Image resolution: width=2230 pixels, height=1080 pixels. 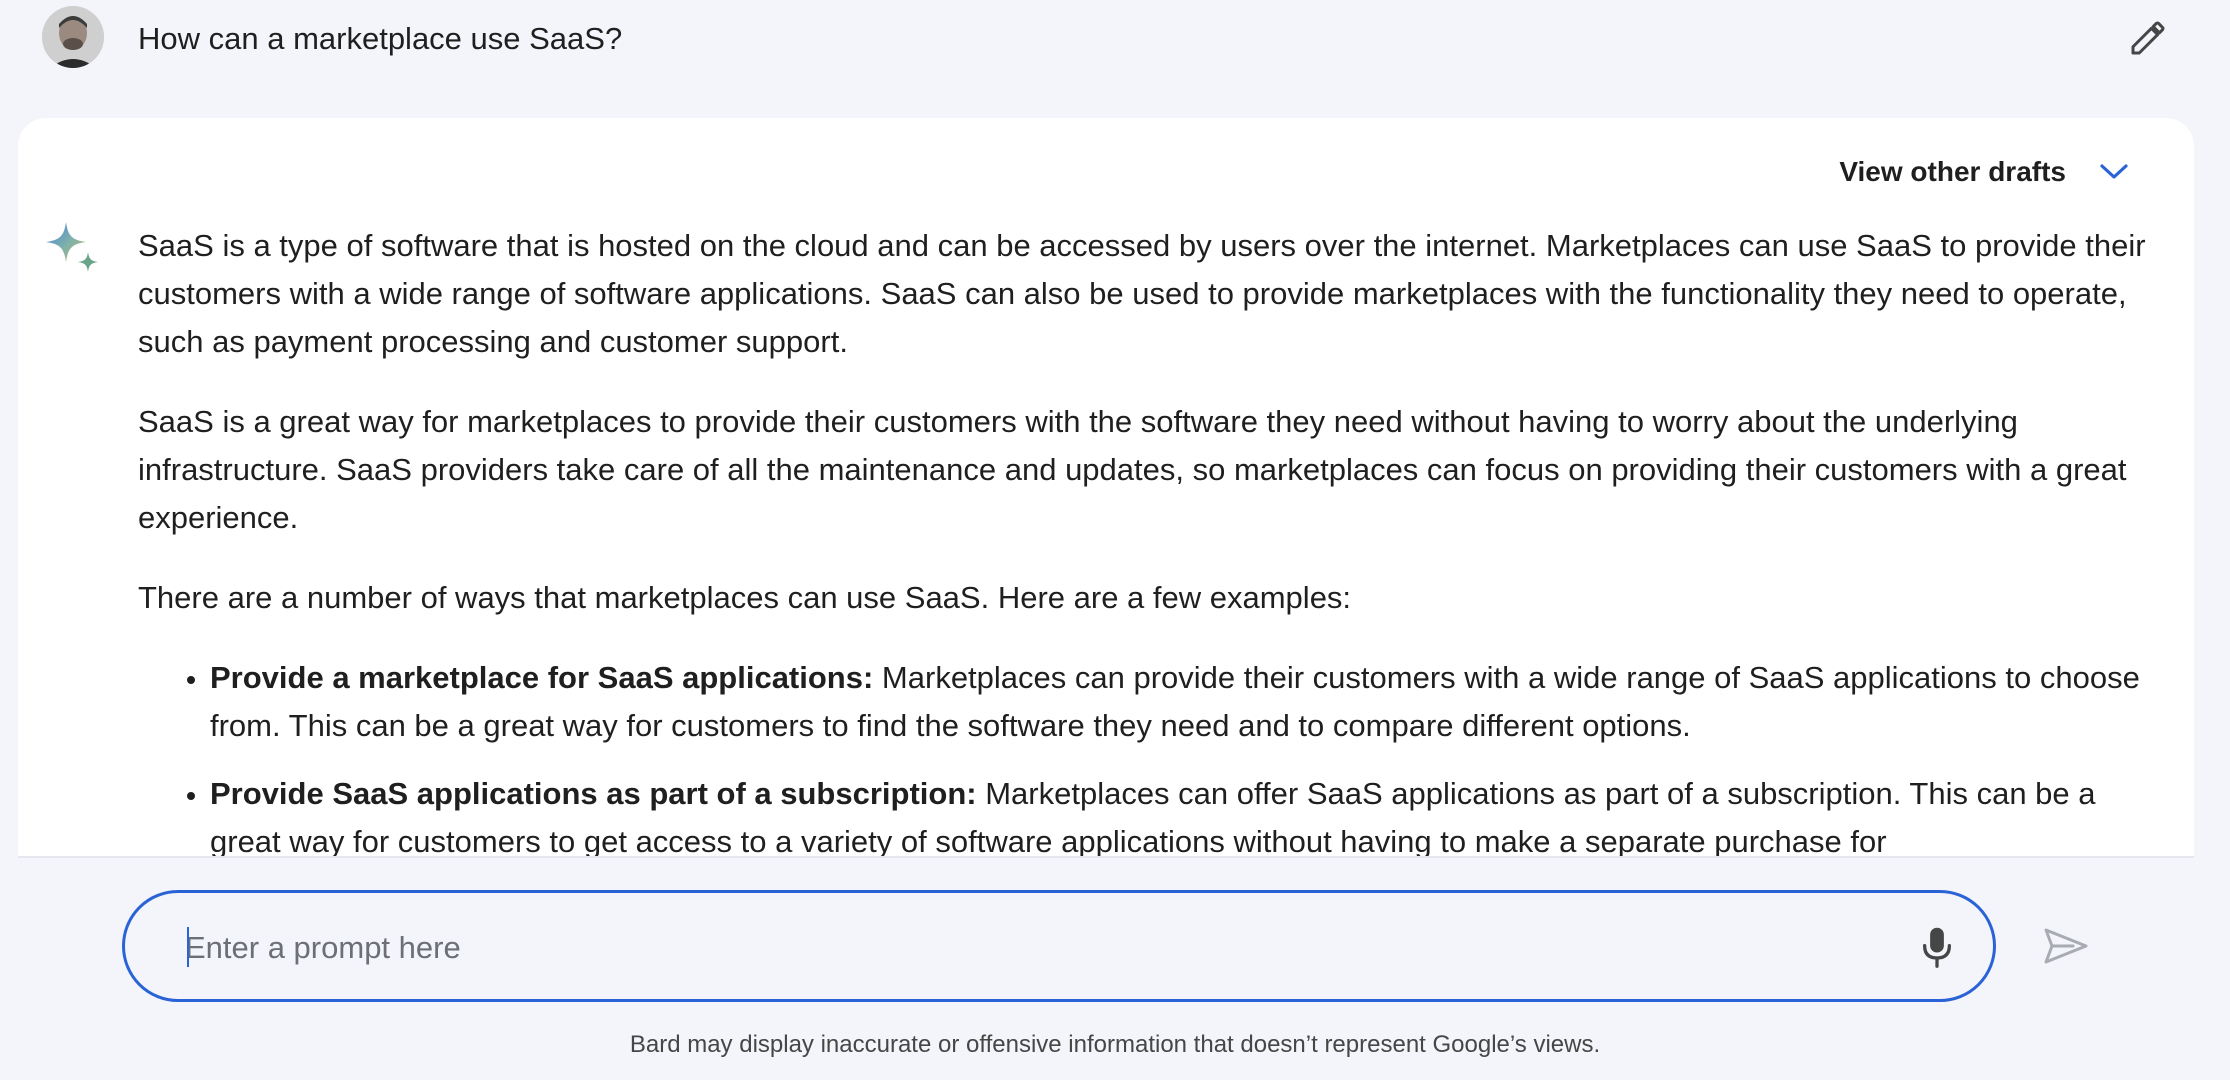 I want to click on pencil-icon, so click(x=2148, y=38).